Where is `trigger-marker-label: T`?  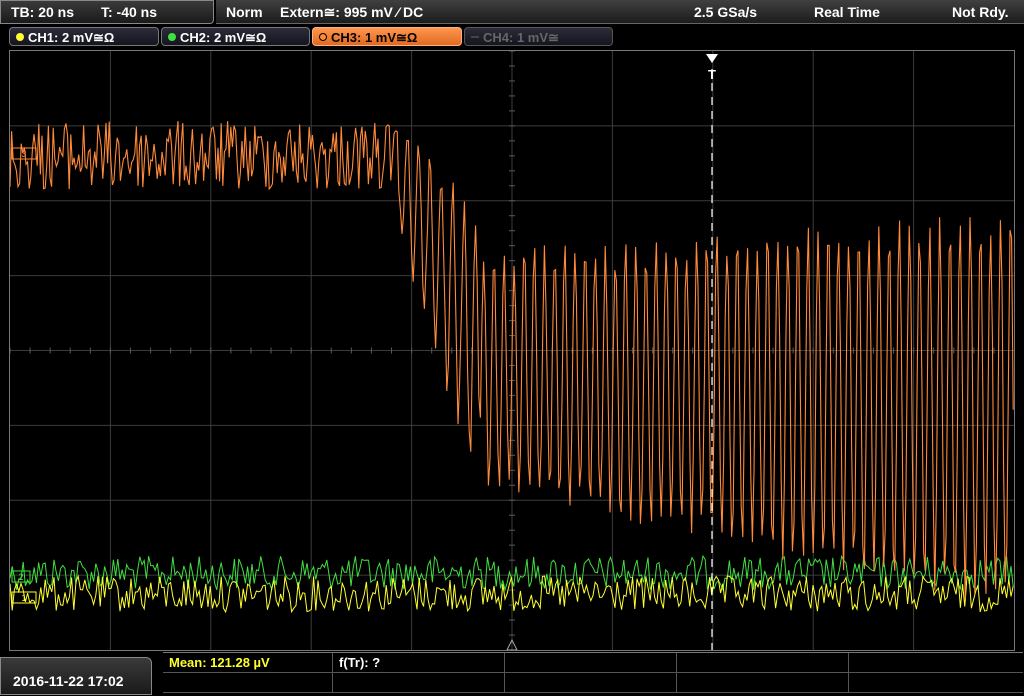 trigger-marker-label: T is located at coordinates (712, 74).